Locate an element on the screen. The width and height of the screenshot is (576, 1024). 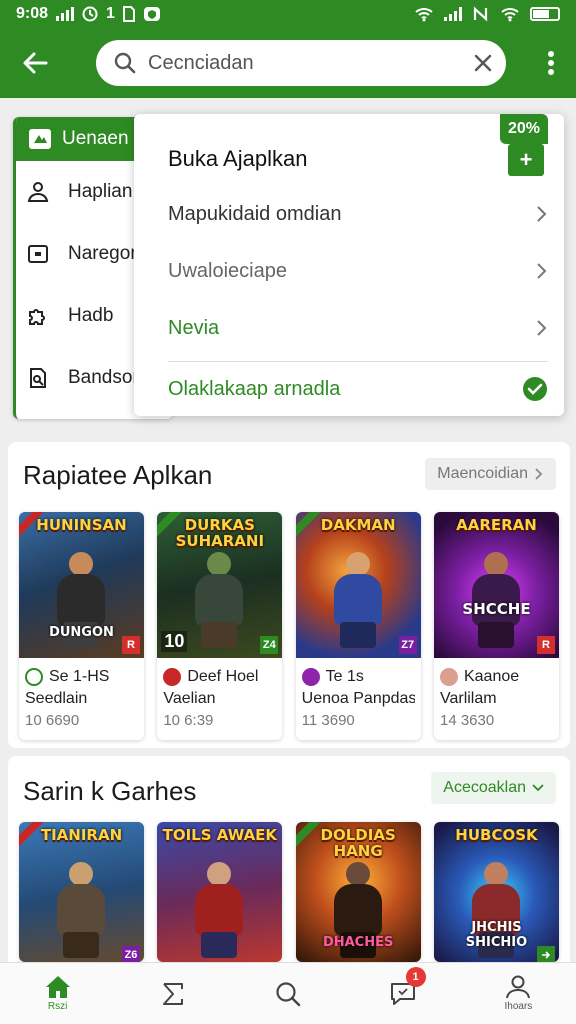
nav-sigma is located at coordinates (172, 993).